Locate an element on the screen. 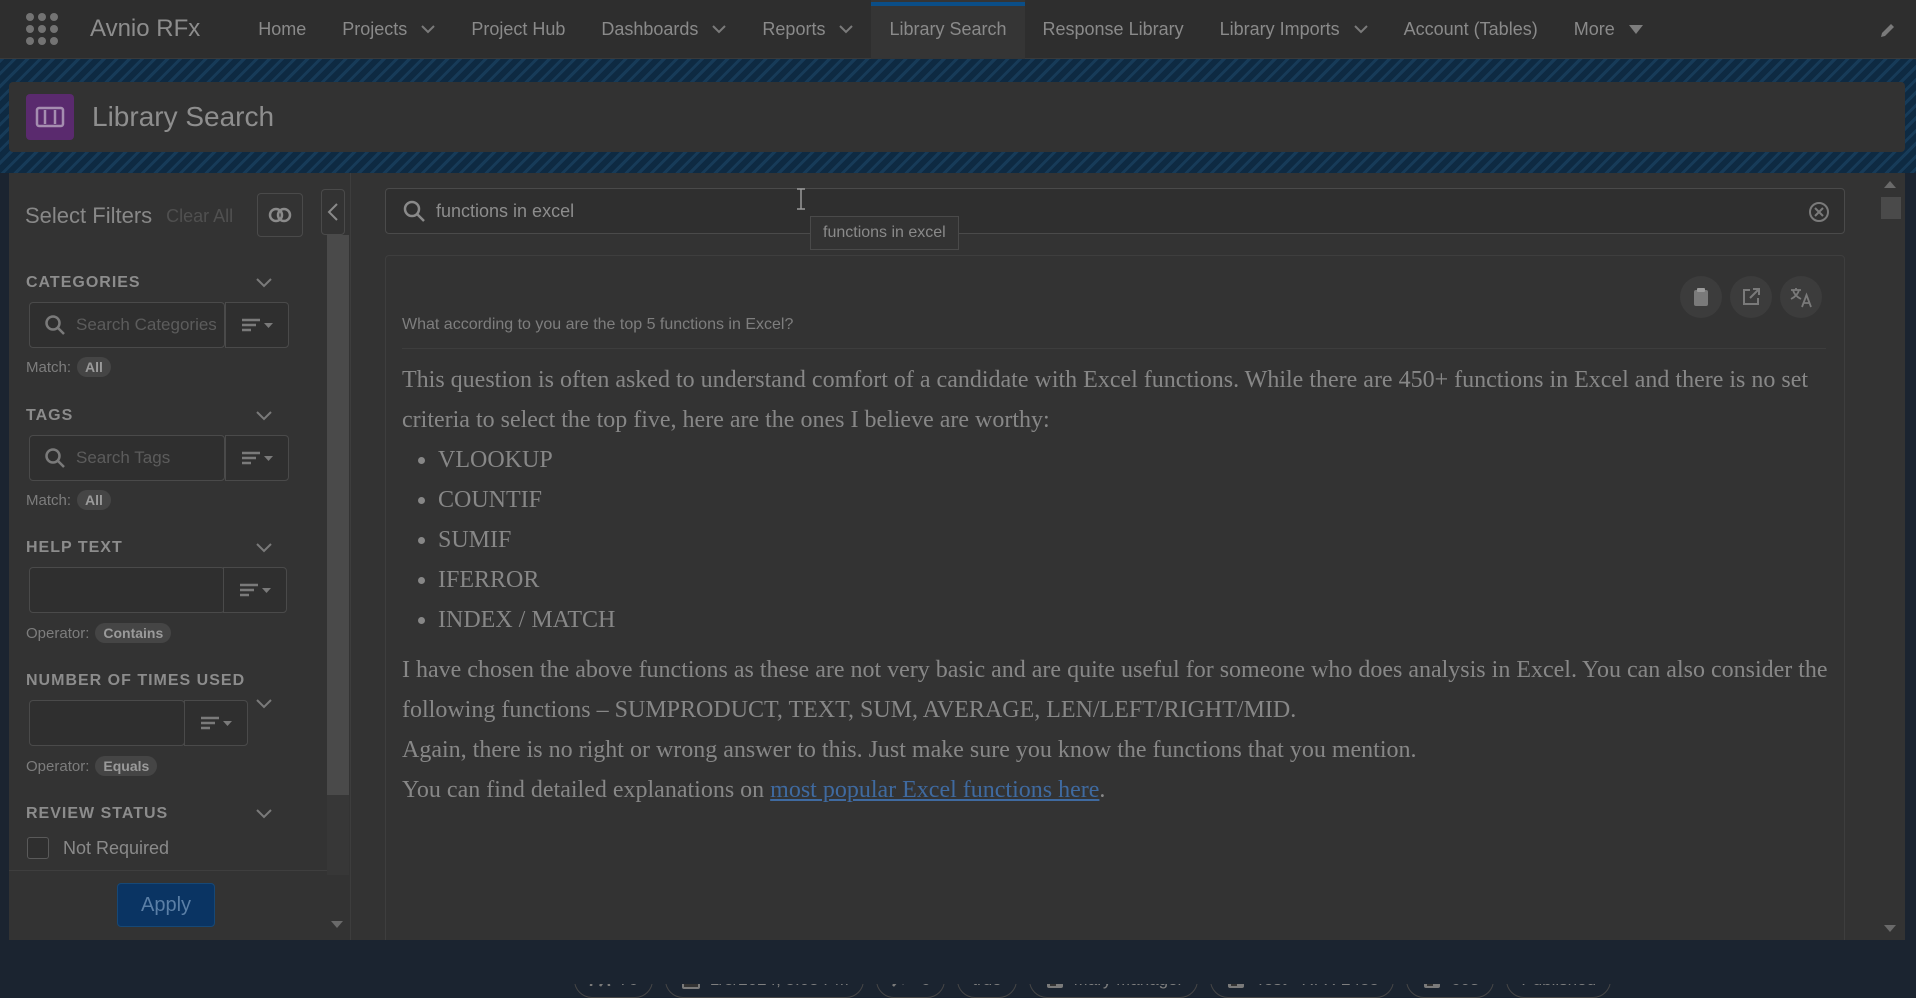 This screenshot has width=1916, height=998. review-status-label: REVIEW STATUS is located at coordinates (97, 813).